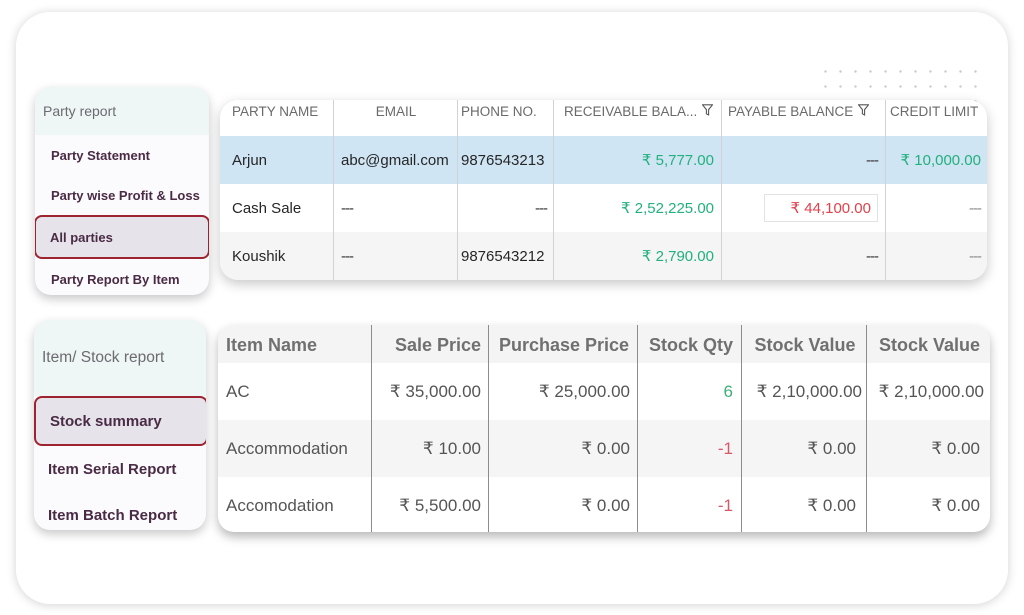  What do you see at coordinates (499, 111) in the screenshot?
I see `column-header-label: PHONE NO.` at bounding box center [499, 111].